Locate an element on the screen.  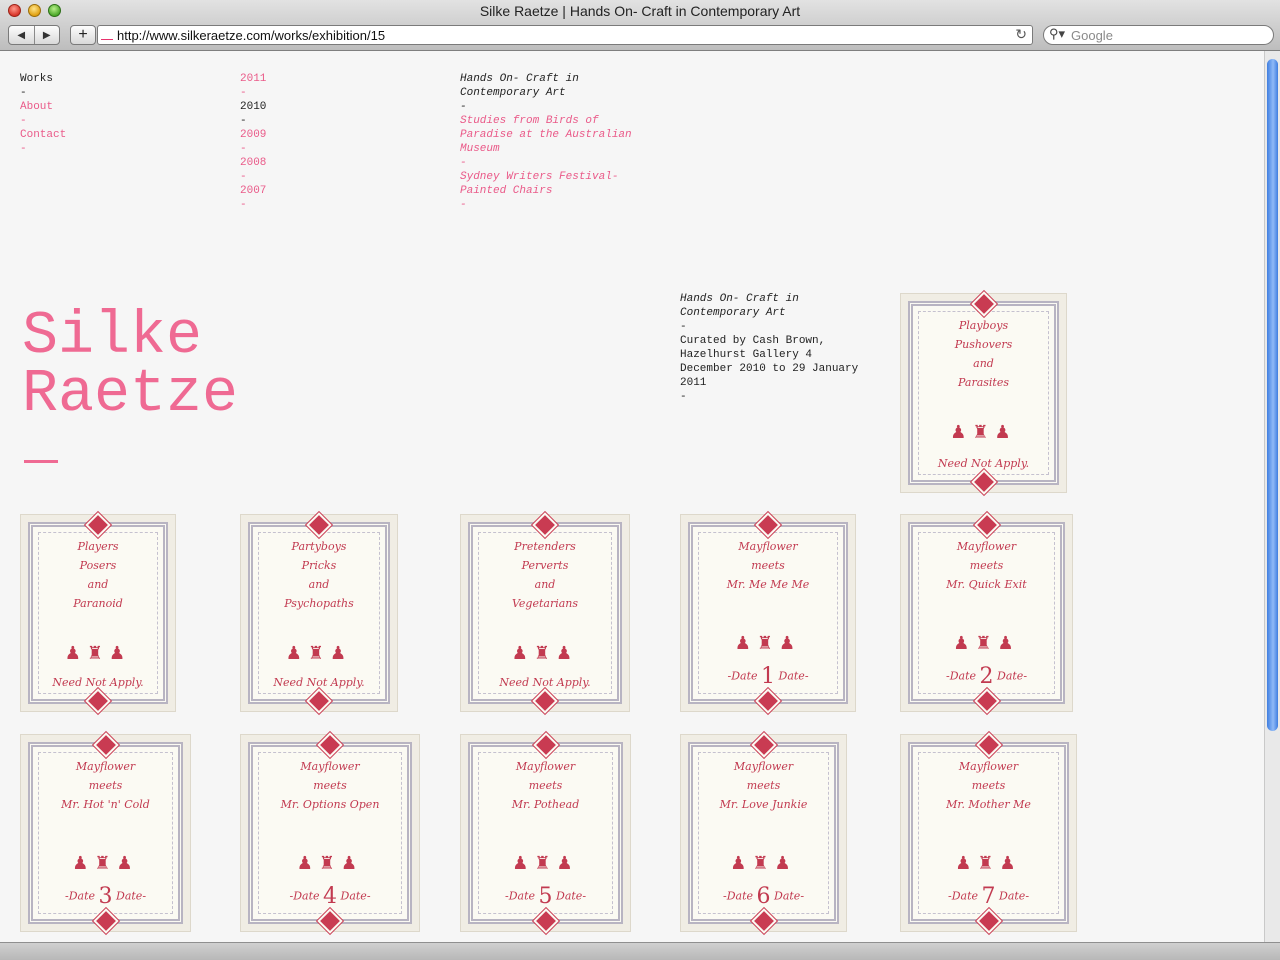
exhibition-link-current: Contemporary Art is located at coordinates (546, 93).